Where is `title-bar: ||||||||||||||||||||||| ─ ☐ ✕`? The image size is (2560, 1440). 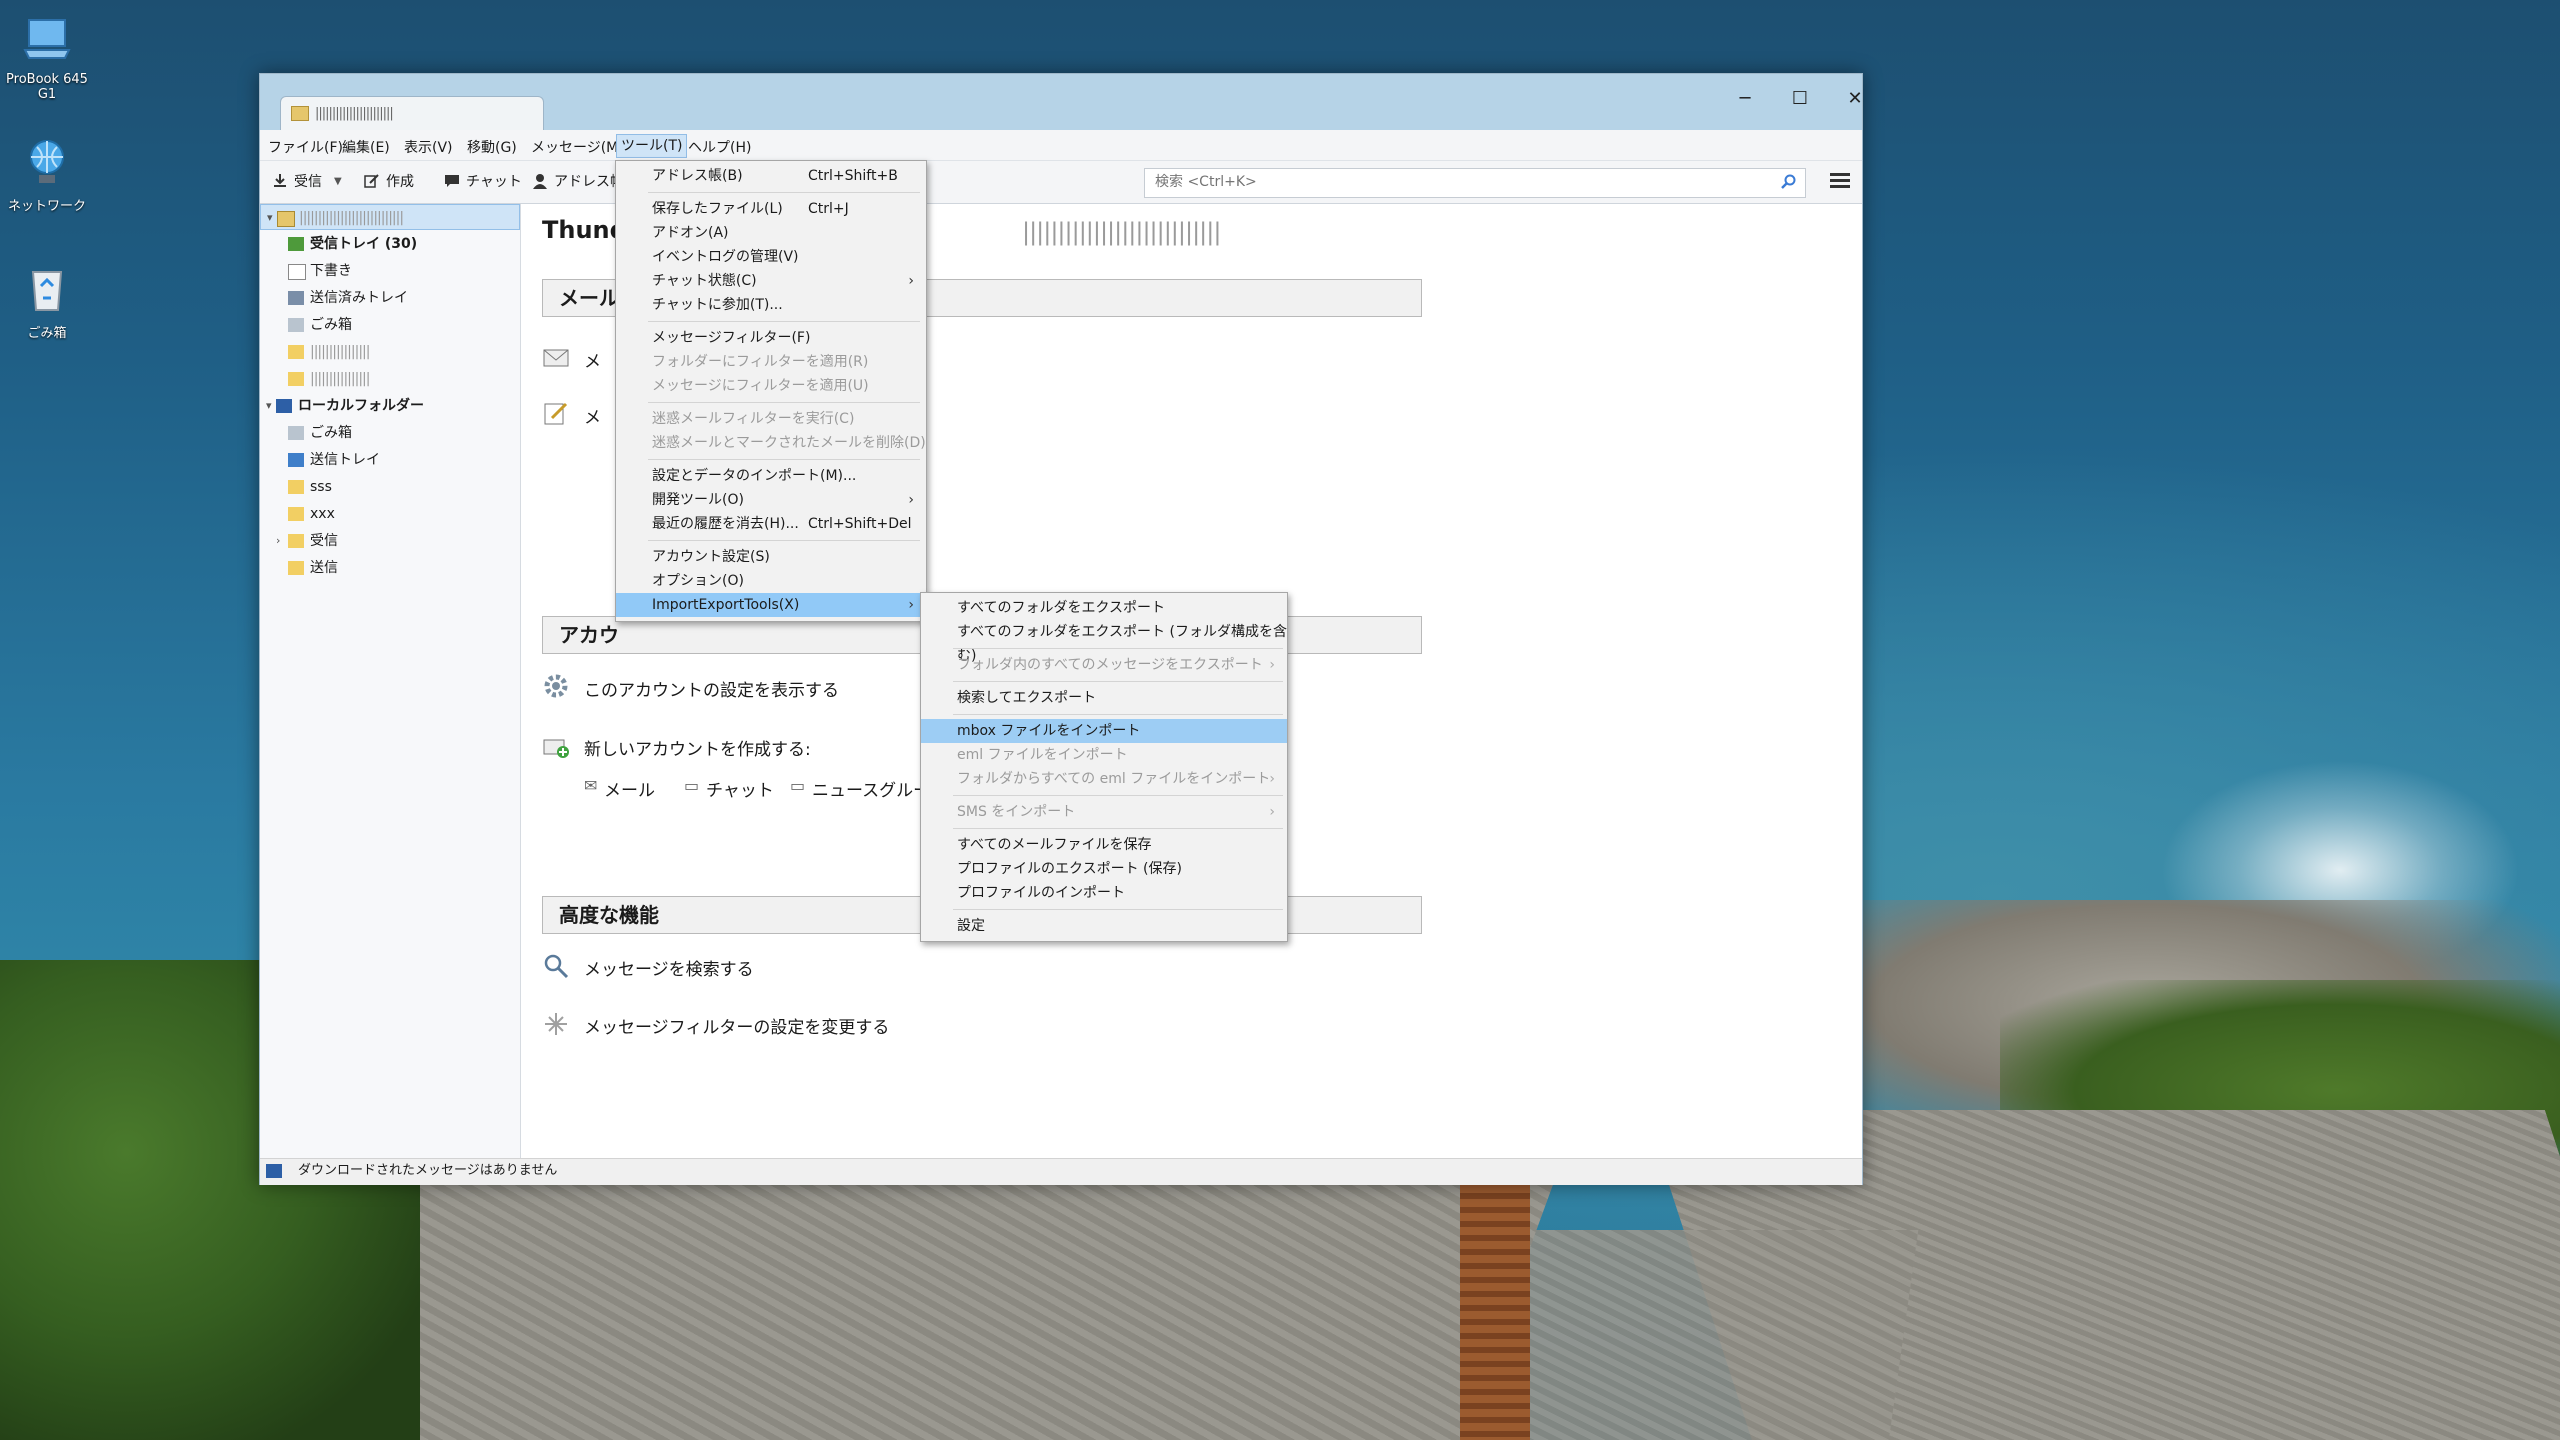
title-bar: ||||||||||||||||||||||| ─ ☐ ✕ is located at coordinates (1061, 102).